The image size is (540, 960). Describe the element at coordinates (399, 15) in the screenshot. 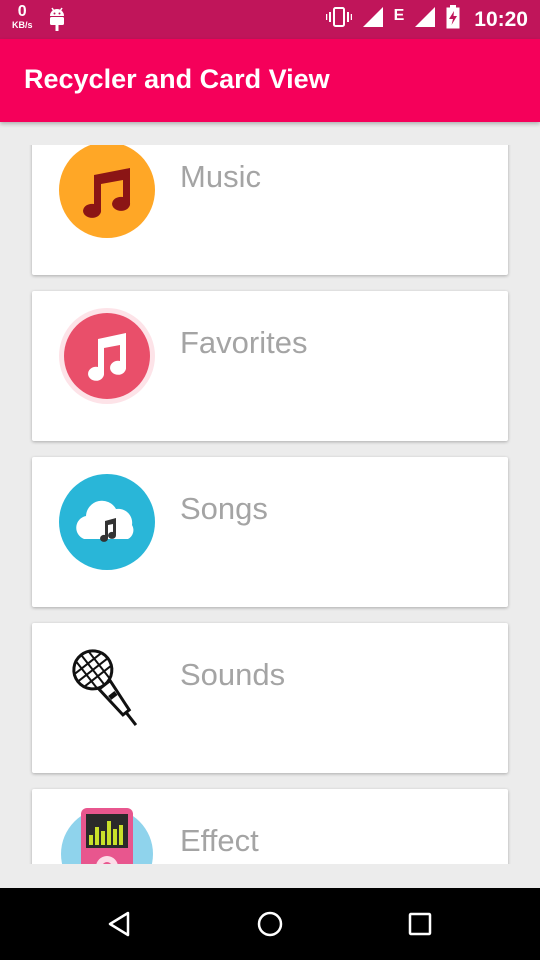

I see `network-type-label: E` at that location.